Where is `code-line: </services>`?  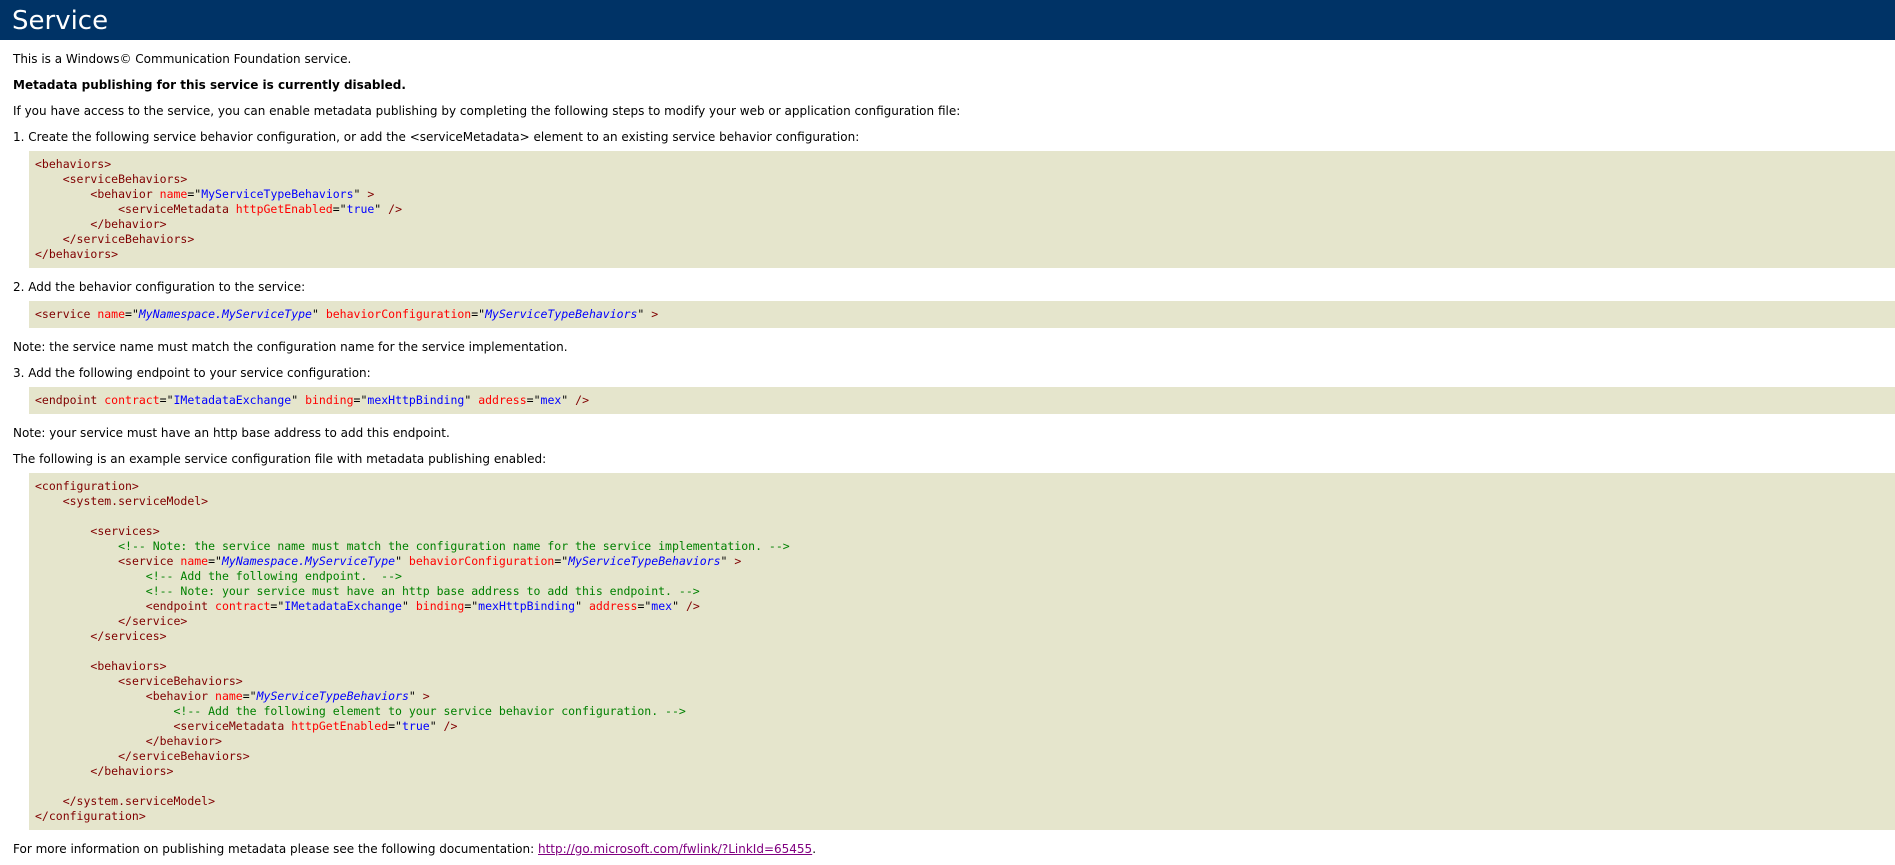
code-line: </services> is located at coordinates (965, 636).